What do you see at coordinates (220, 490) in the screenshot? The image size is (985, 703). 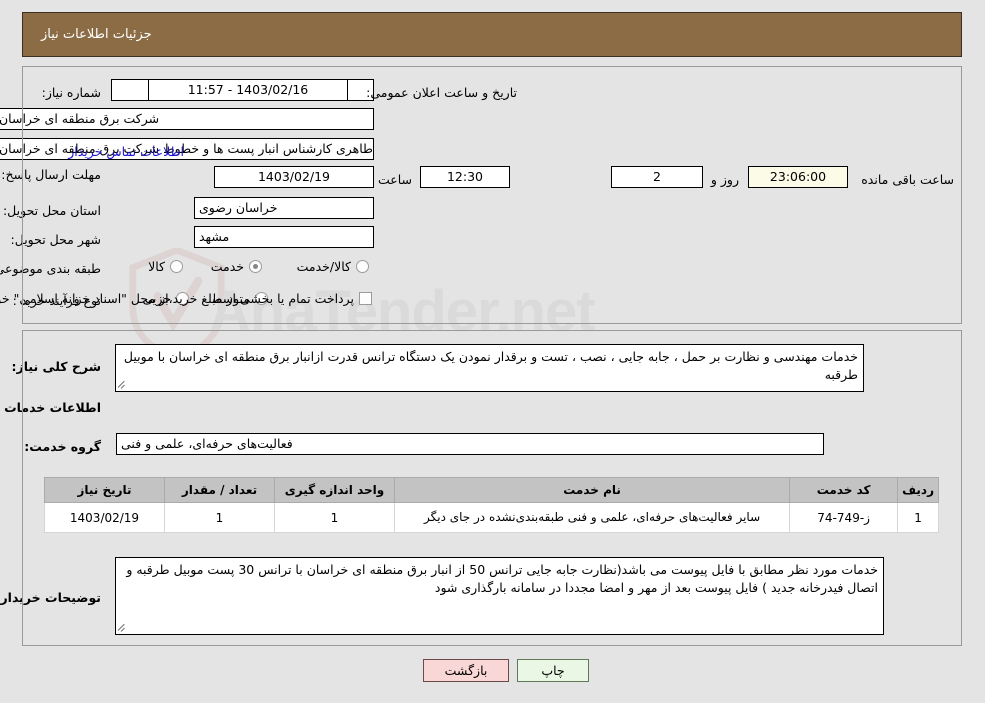 I see `th-qty: تعداد / مقدار` at bounding box center [220, 490].